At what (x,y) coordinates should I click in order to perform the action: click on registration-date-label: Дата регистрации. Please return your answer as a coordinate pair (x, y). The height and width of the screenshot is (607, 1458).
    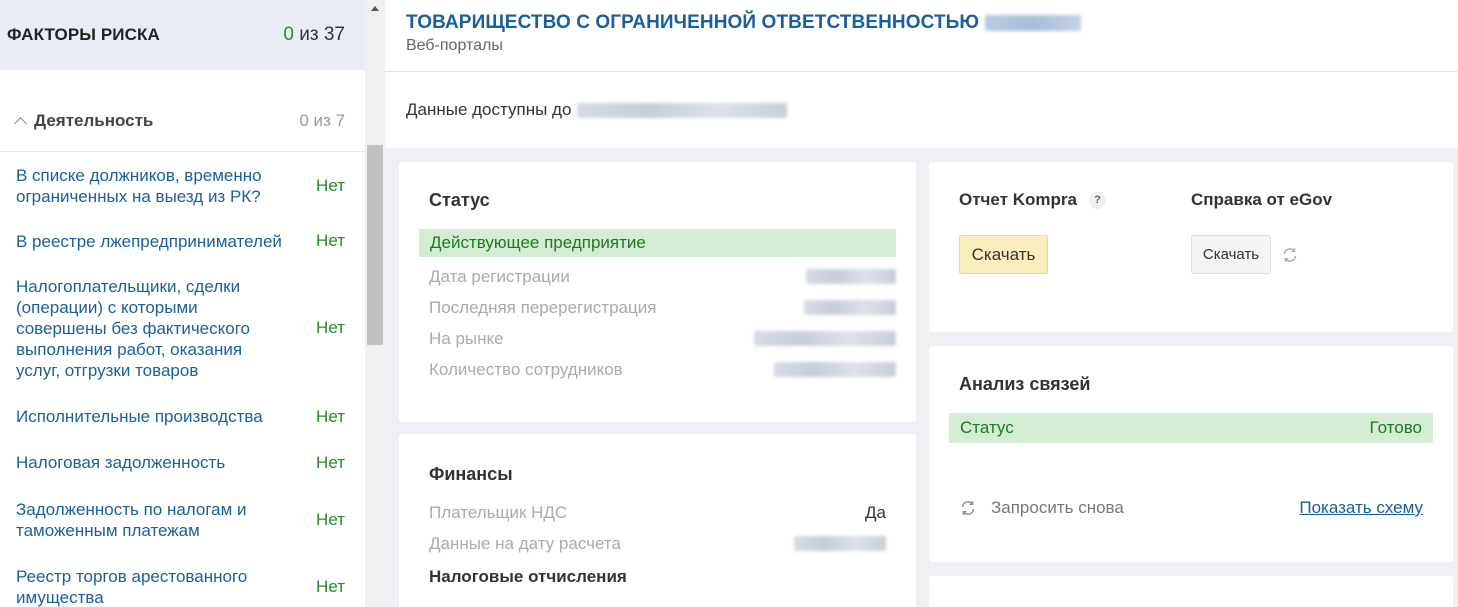
    Looking at the image, I should click on (499, 276).